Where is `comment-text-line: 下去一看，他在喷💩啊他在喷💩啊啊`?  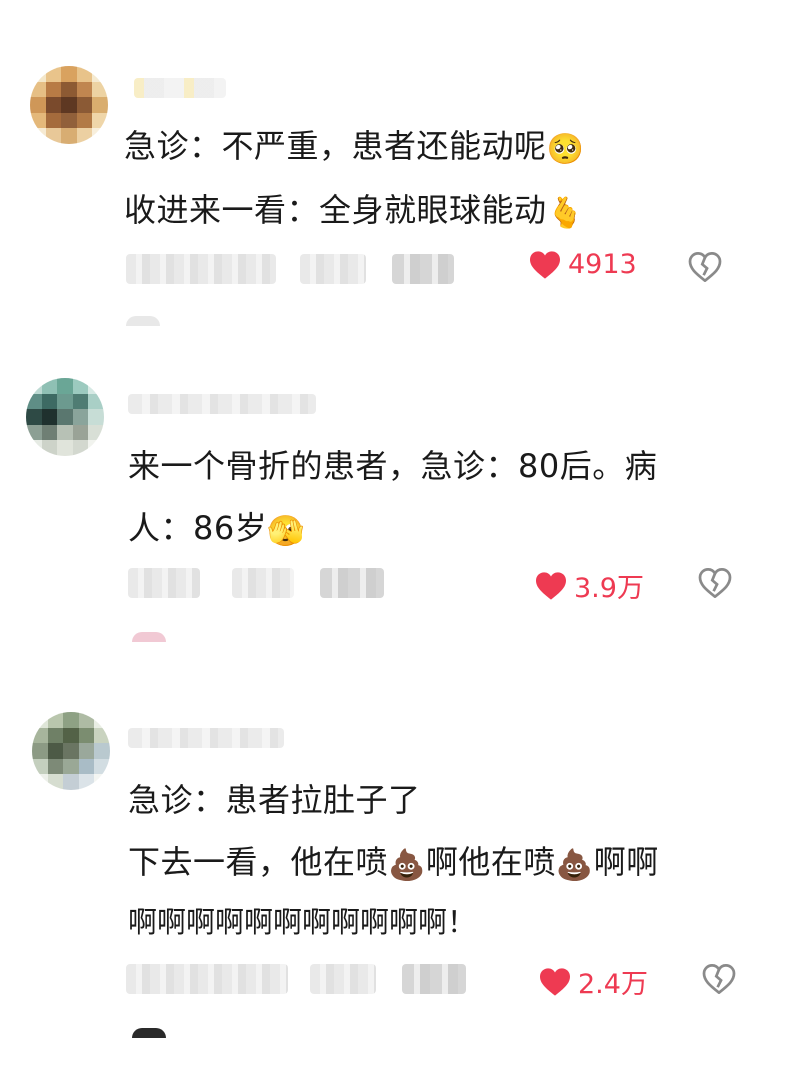 comment-text-line: 下去一看，他在喷💩啊他在喷💩啊啊 is located at coordinates (393, 863).